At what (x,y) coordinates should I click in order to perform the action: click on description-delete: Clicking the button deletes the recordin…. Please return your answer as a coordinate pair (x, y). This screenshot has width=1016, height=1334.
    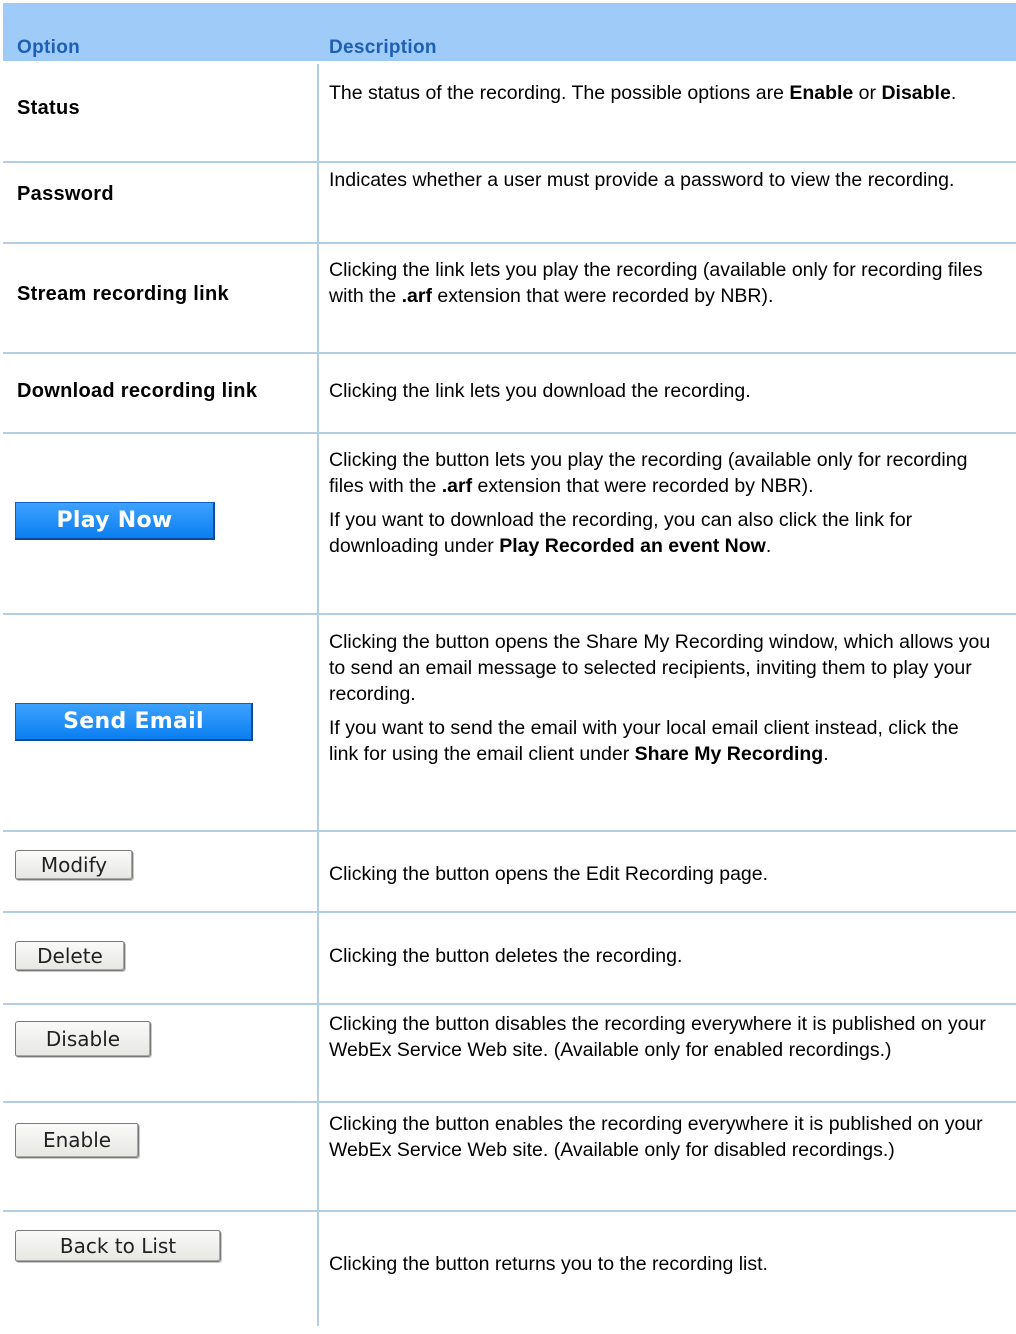
    Looking at the image, I should click on (506, 956).